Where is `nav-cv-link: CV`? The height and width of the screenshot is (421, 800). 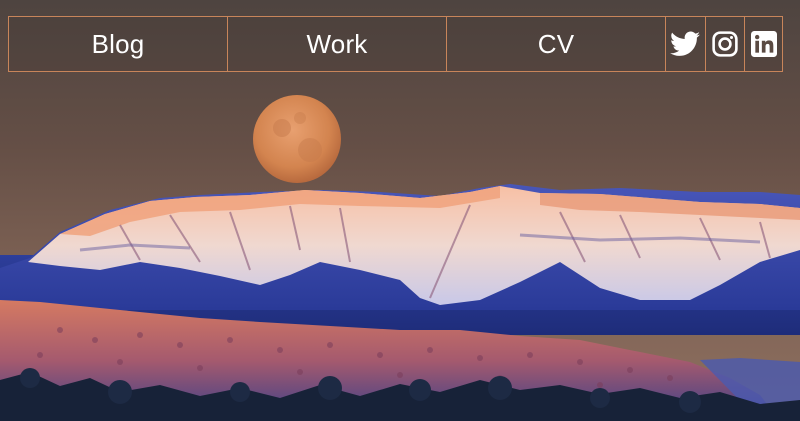 nav-cv-link: CV is located at coordinates (557, 44).